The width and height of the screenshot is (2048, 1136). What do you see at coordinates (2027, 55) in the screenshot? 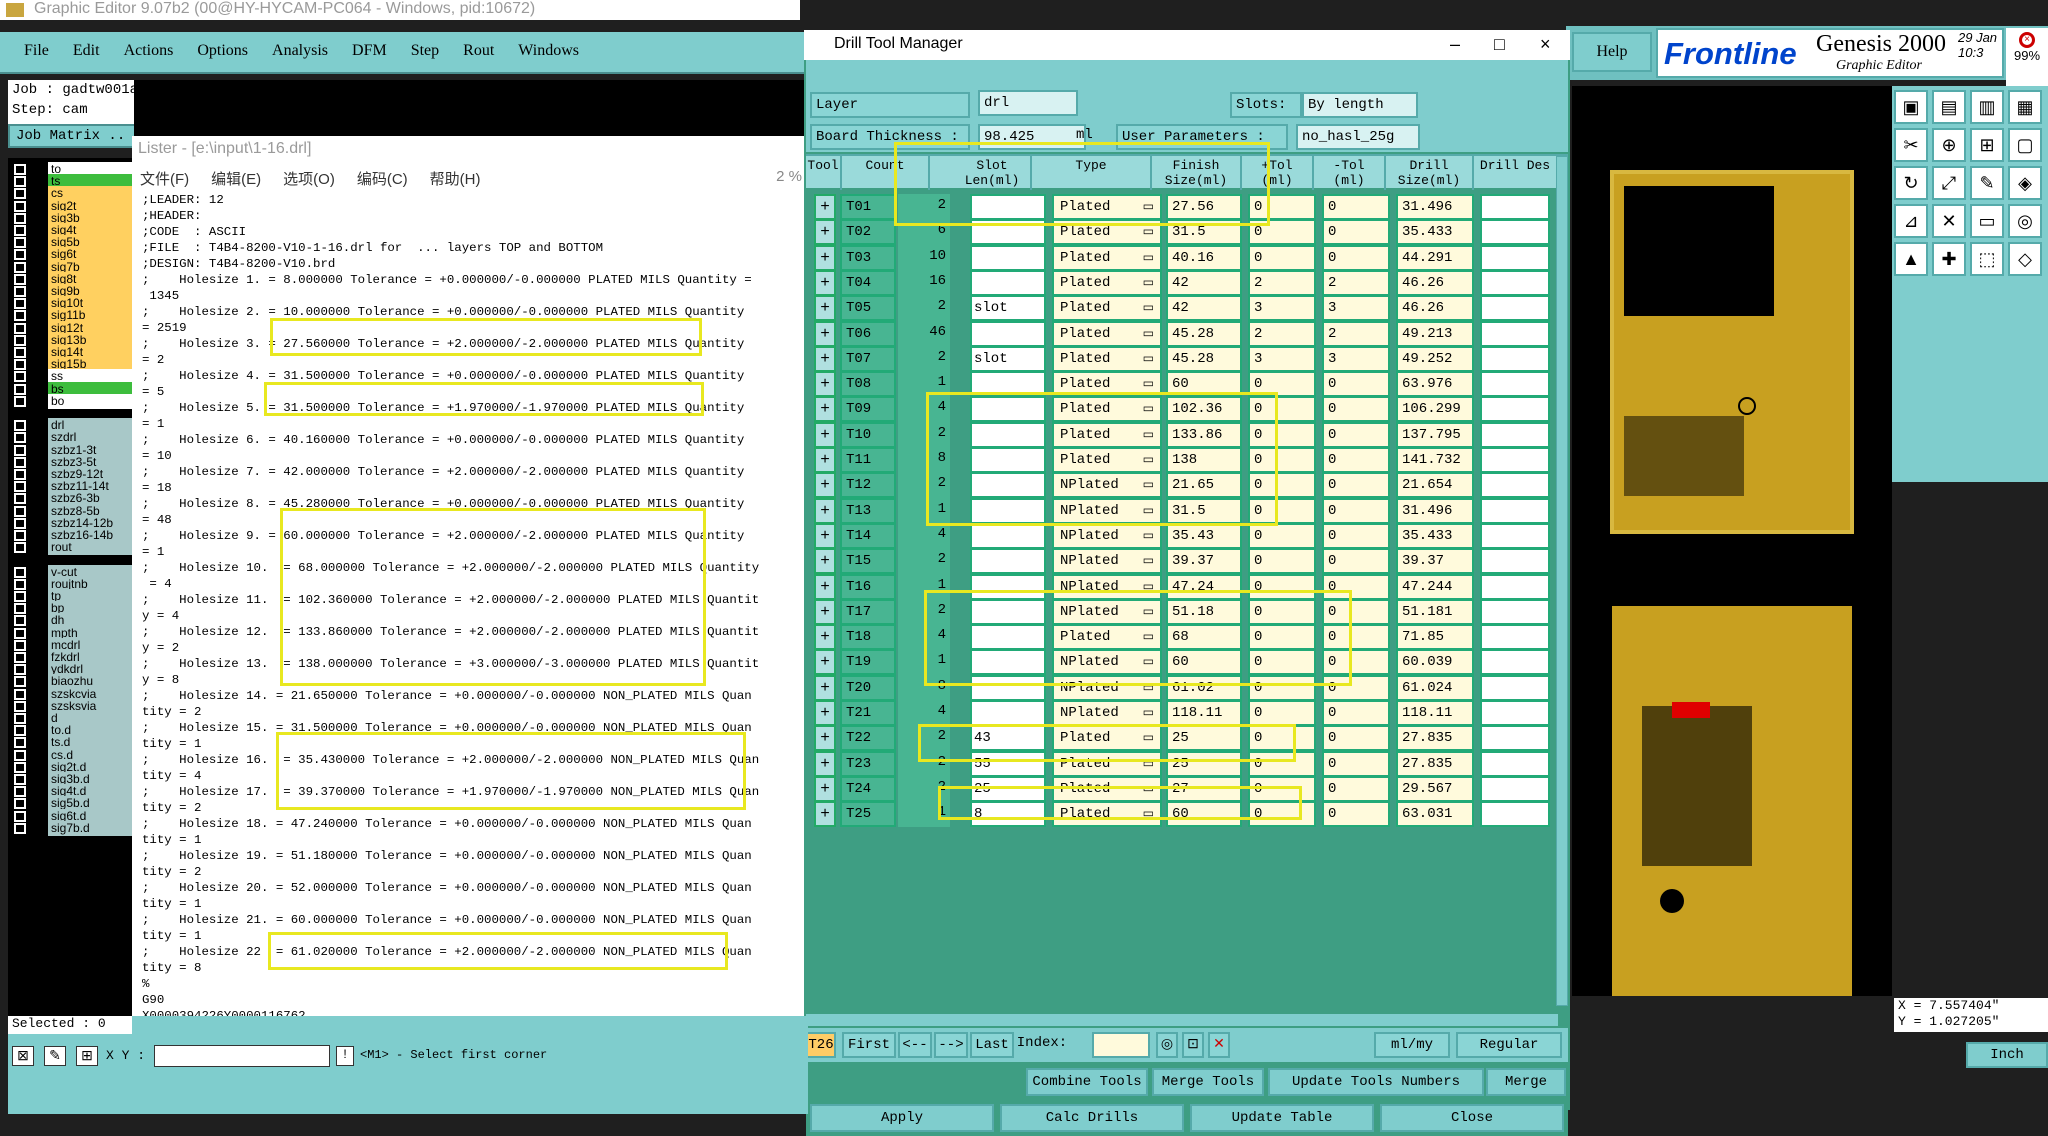
I see `zoom-level: 99%` at bounding box center [2027, 55].